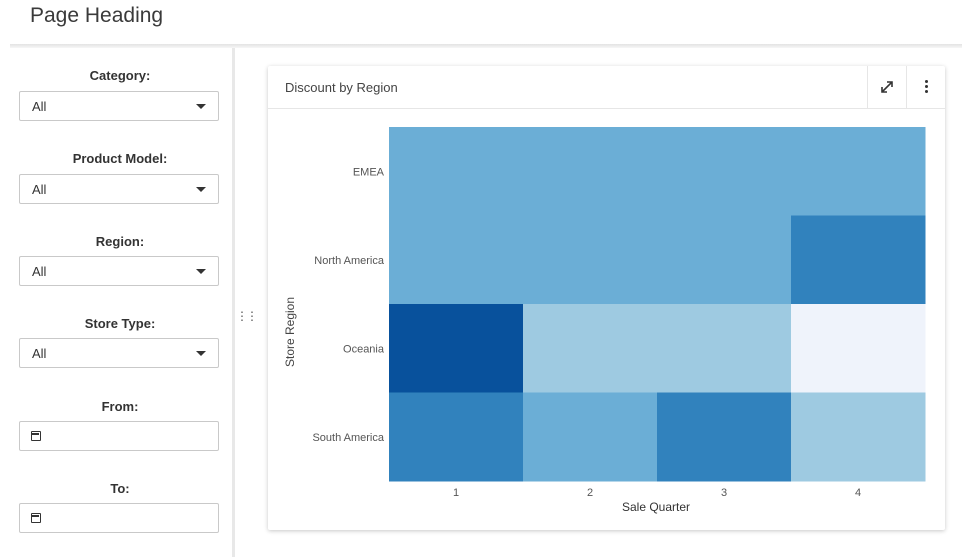  I want to click on region-label: Region:, so click(120, 241).